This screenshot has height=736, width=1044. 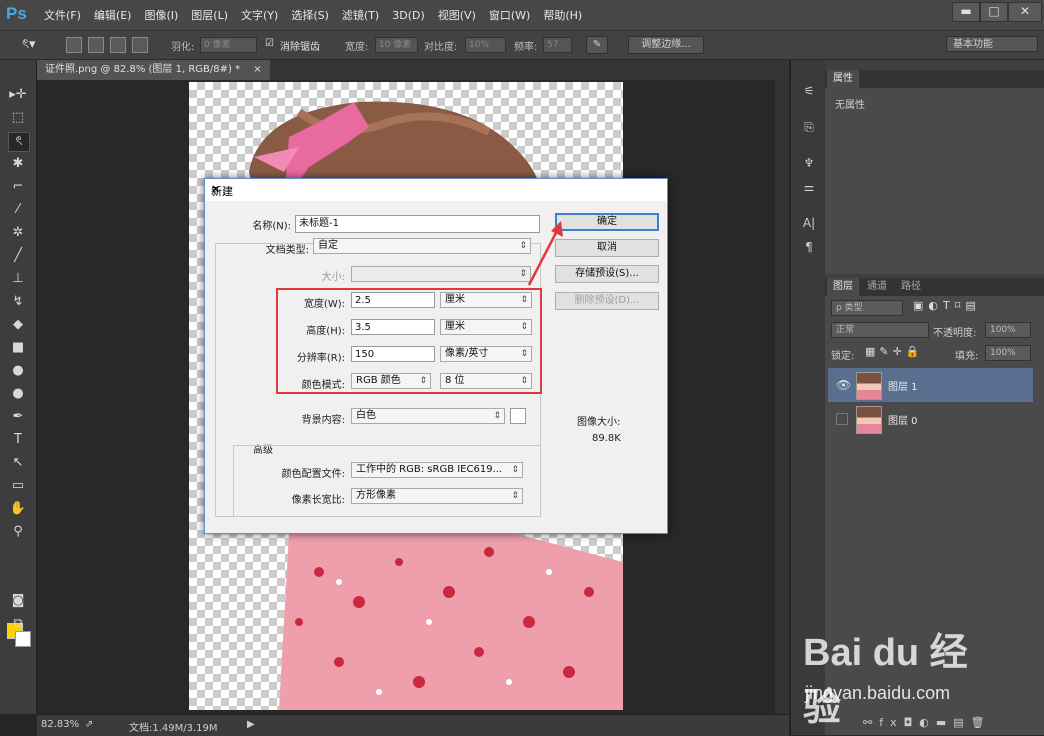 What do you see at coordinates (323, 420) in the screenshot?
I see `background-label: 背景内容:` at bounding box center [323, 420].